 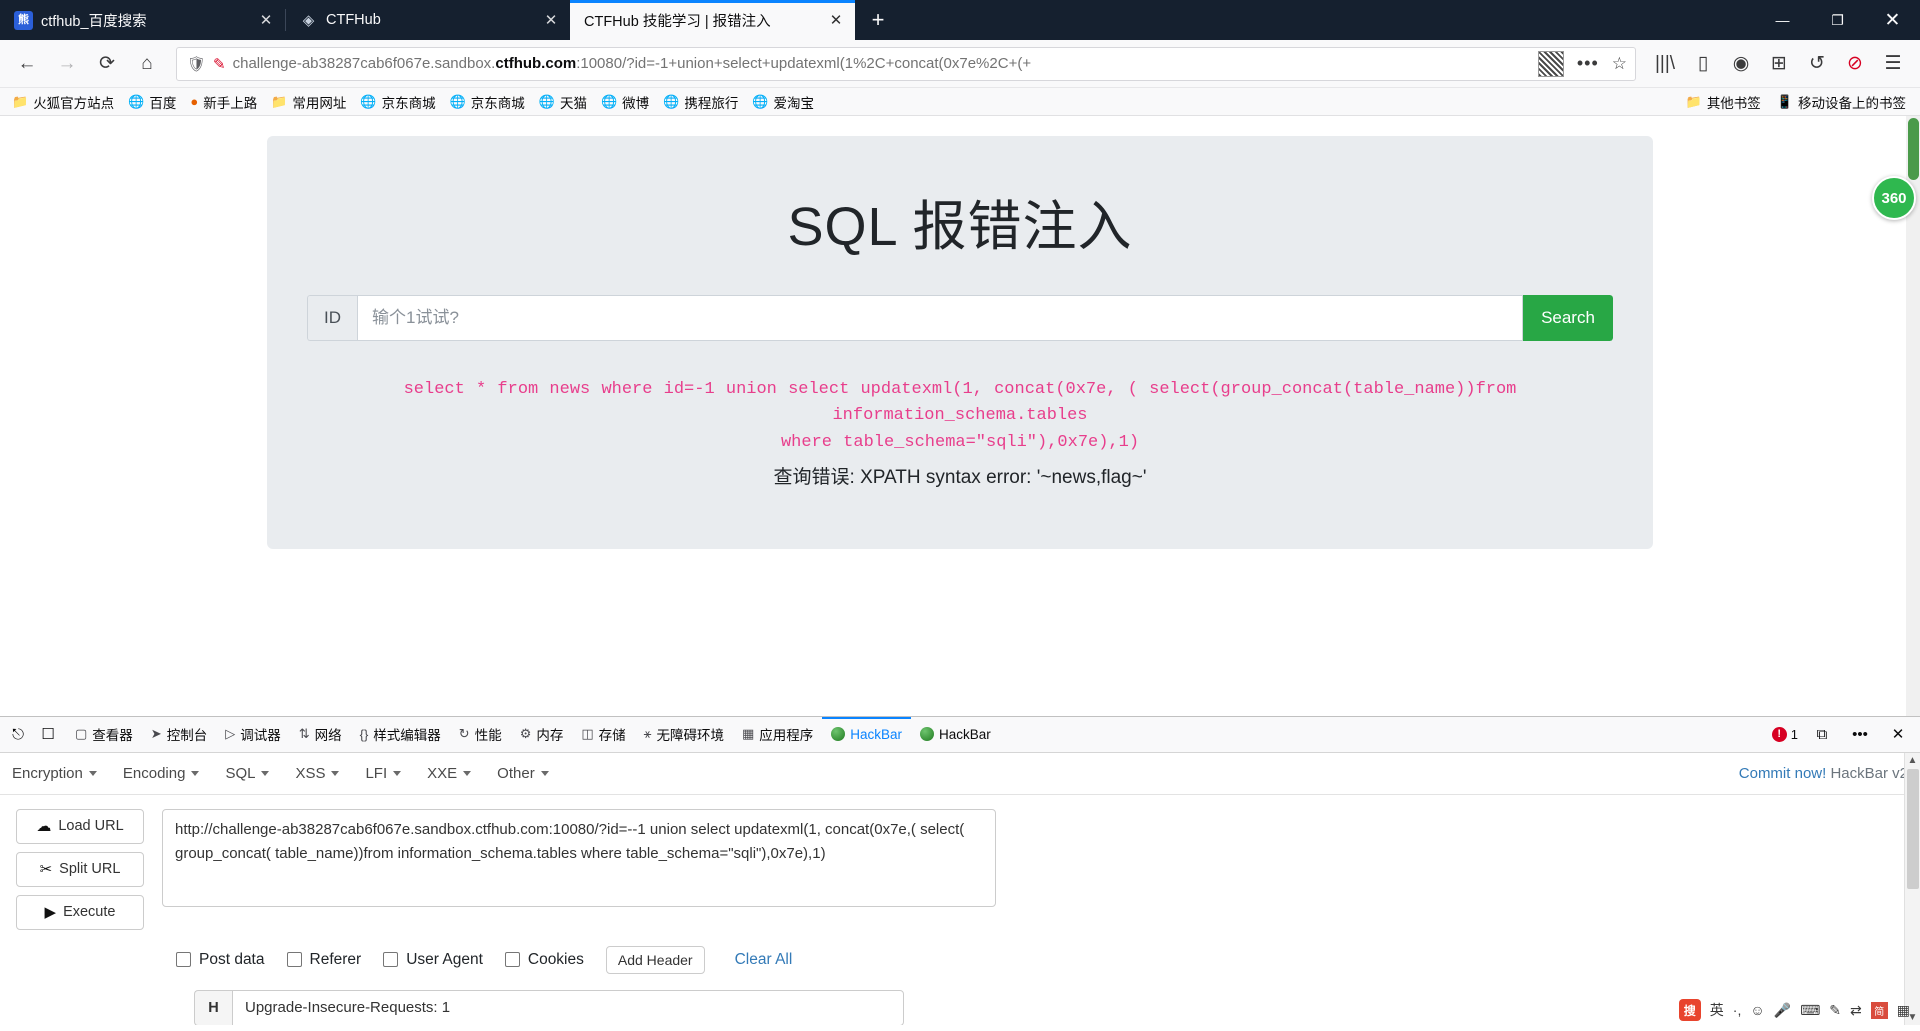 I want to click on dock-icon: ⧉, so click(x=1822, y=734).